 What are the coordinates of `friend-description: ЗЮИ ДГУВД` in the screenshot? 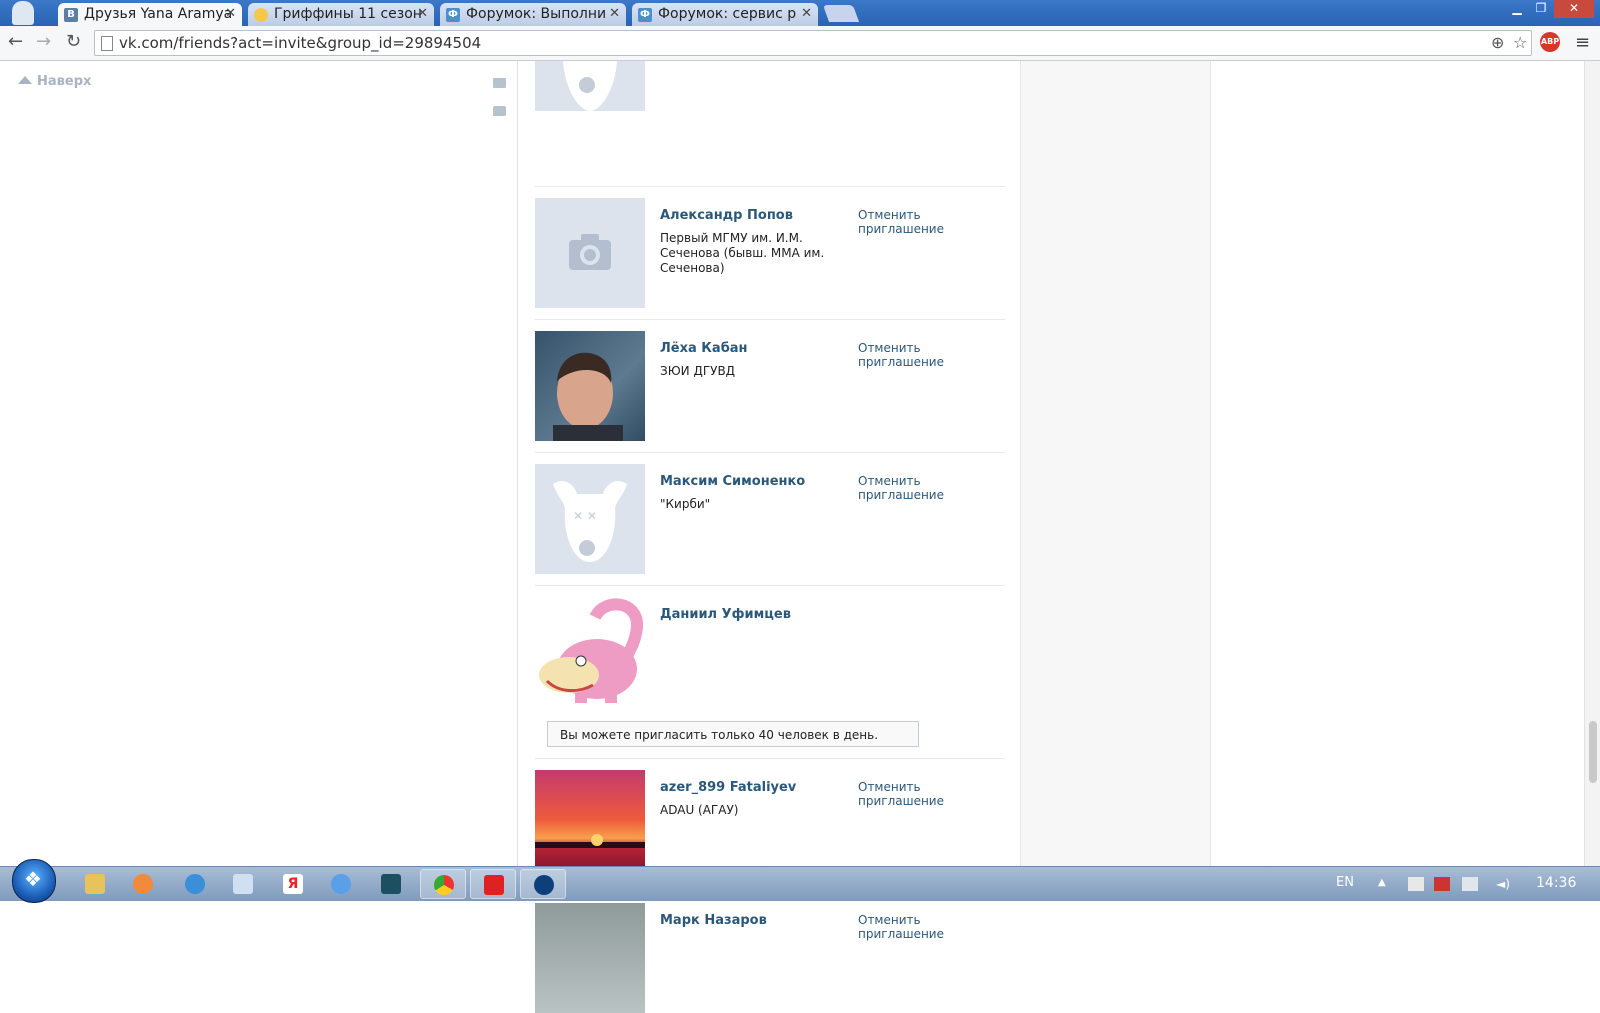 It's located at (698, 371).